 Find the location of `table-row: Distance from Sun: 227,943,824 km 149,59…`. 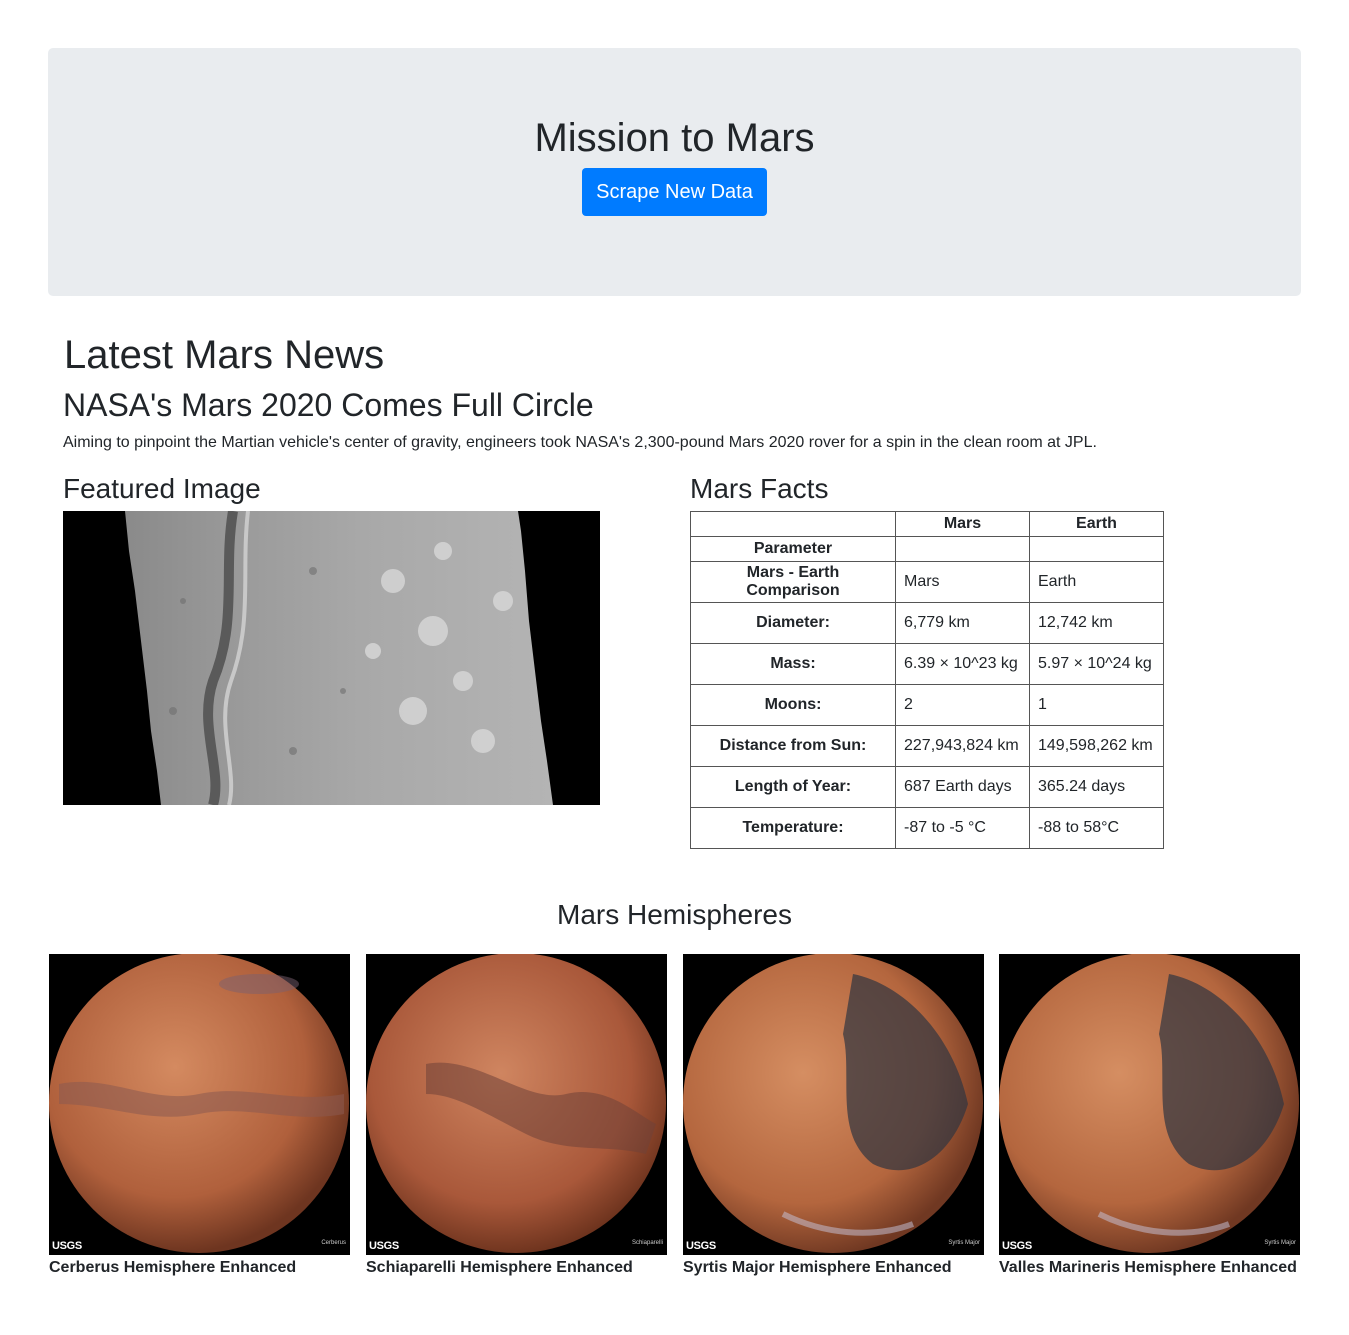

table-row: Distance from Sun: 227,943,824 km 149,59… is located at coordinates (927, 746).